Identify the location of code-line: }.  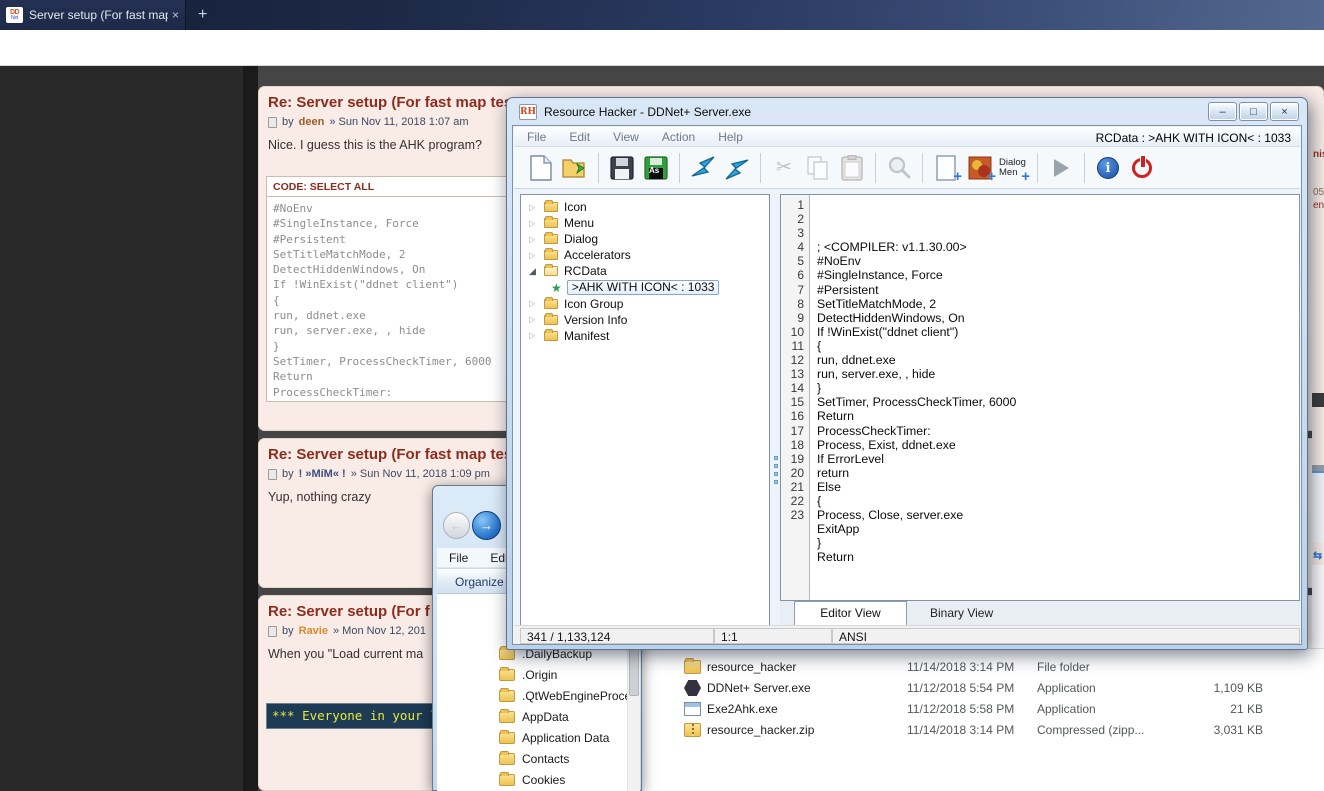
(819, 543).